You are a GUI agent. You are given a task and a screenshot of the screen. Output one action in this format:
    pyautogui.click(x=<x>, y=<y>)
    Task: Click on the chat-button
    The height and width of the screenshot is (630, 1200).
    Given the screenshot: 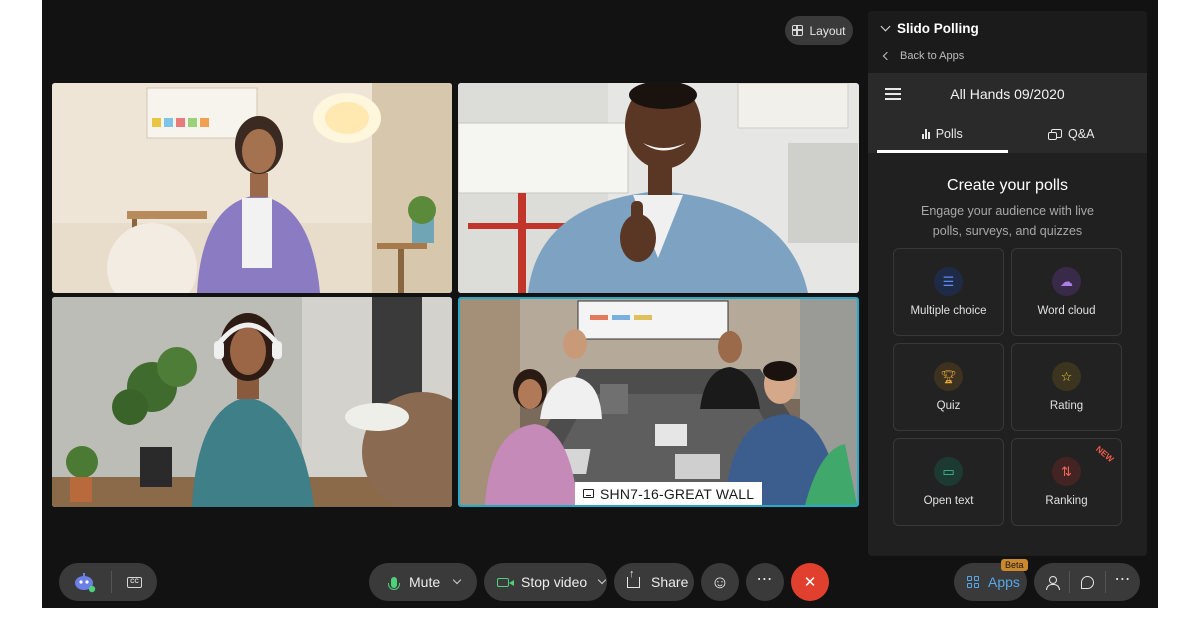 What is the action you would take?
    pyautogui.click(x=1087, y=582)
    